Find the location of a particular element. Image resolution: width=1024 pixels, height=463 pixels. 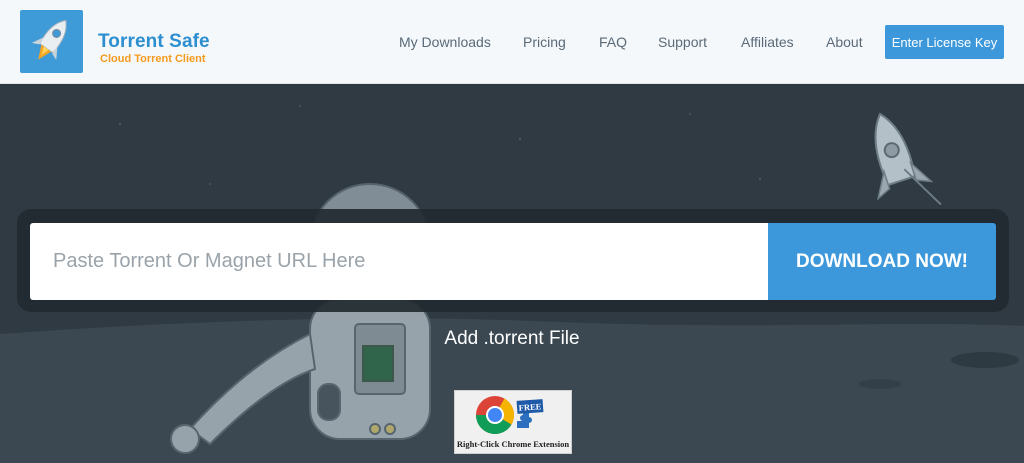

free-badge: FREE is located at coordinates (530, 406).